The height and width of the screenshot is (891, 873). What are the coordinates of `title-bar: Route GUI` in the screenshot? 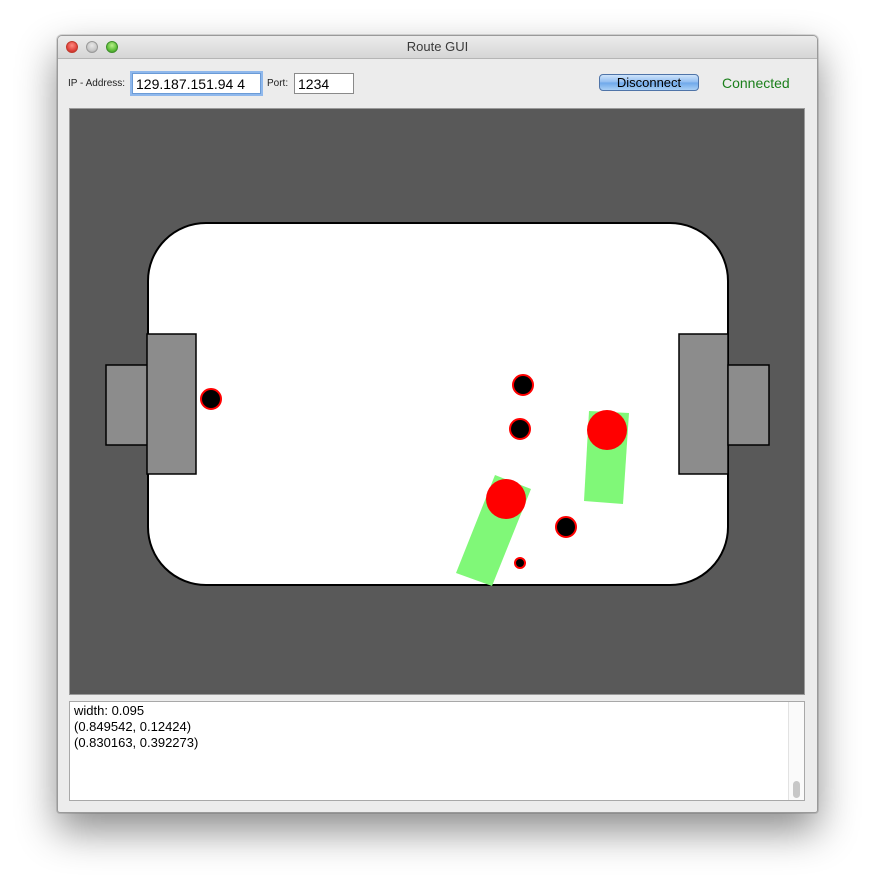 It's located at (437, 47).